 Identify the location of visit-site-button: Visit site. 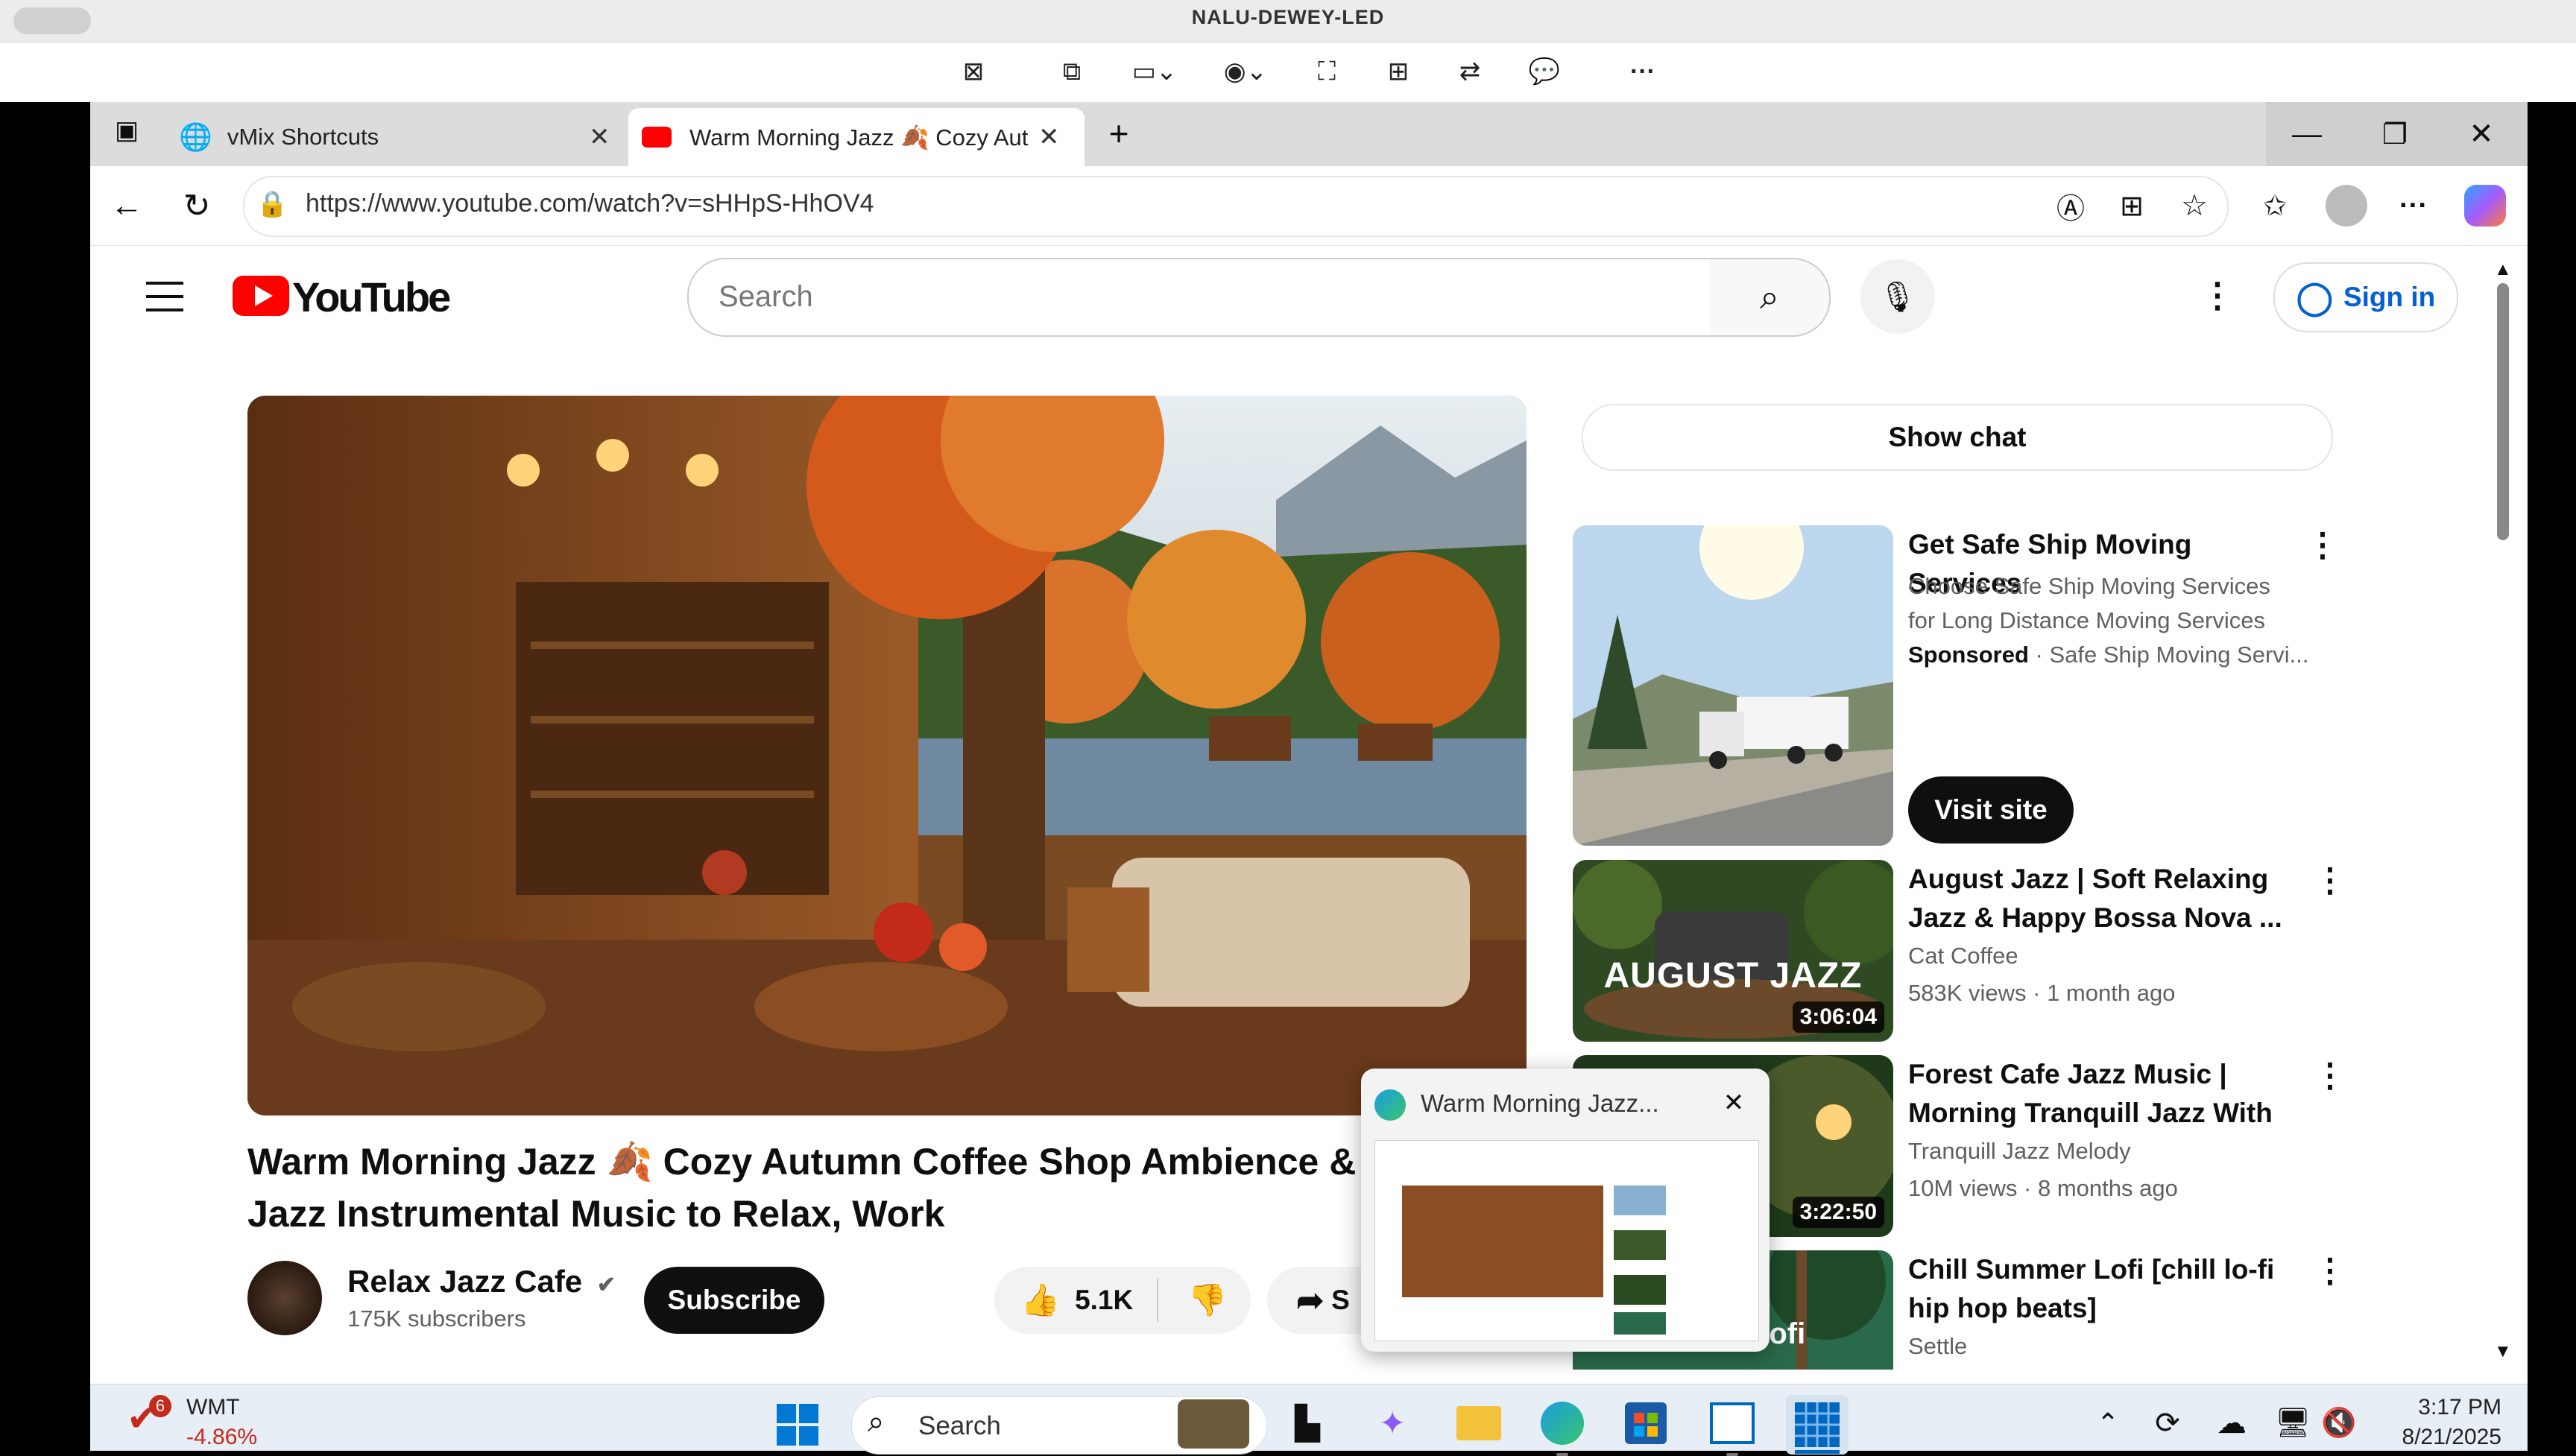
(1991, 809).